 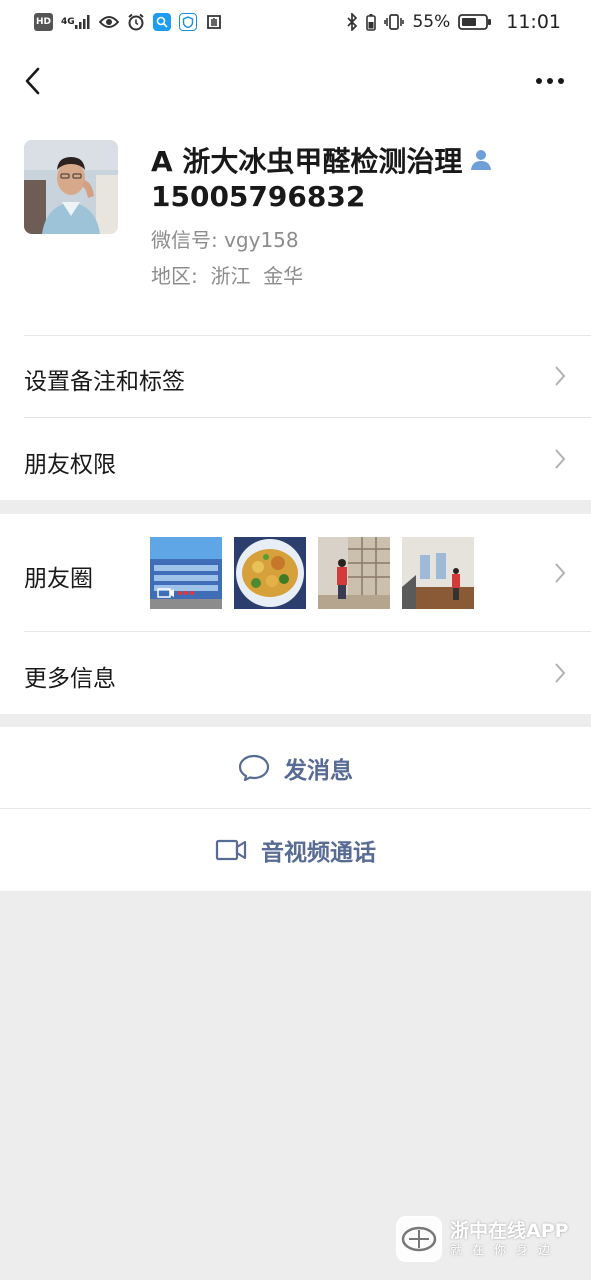 I want to click on hand-icon, so click(x=214, y=22).